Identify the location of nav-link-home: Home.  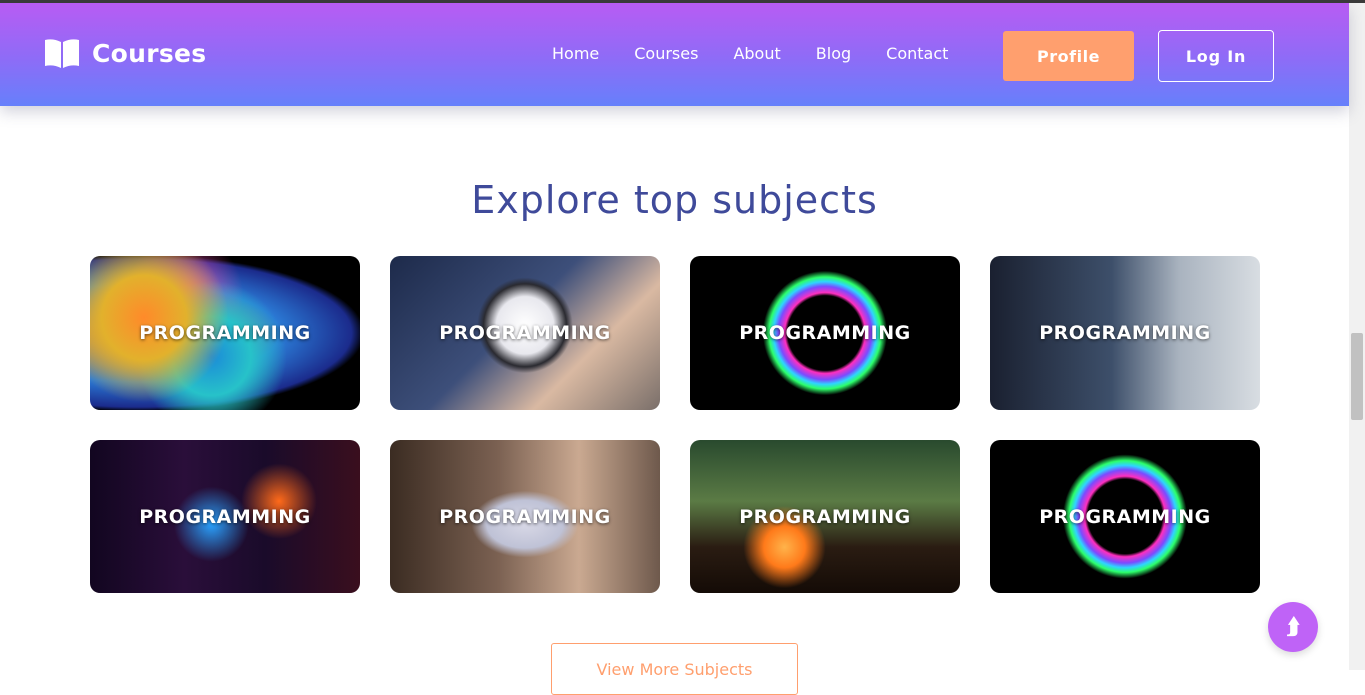
(575, 53).